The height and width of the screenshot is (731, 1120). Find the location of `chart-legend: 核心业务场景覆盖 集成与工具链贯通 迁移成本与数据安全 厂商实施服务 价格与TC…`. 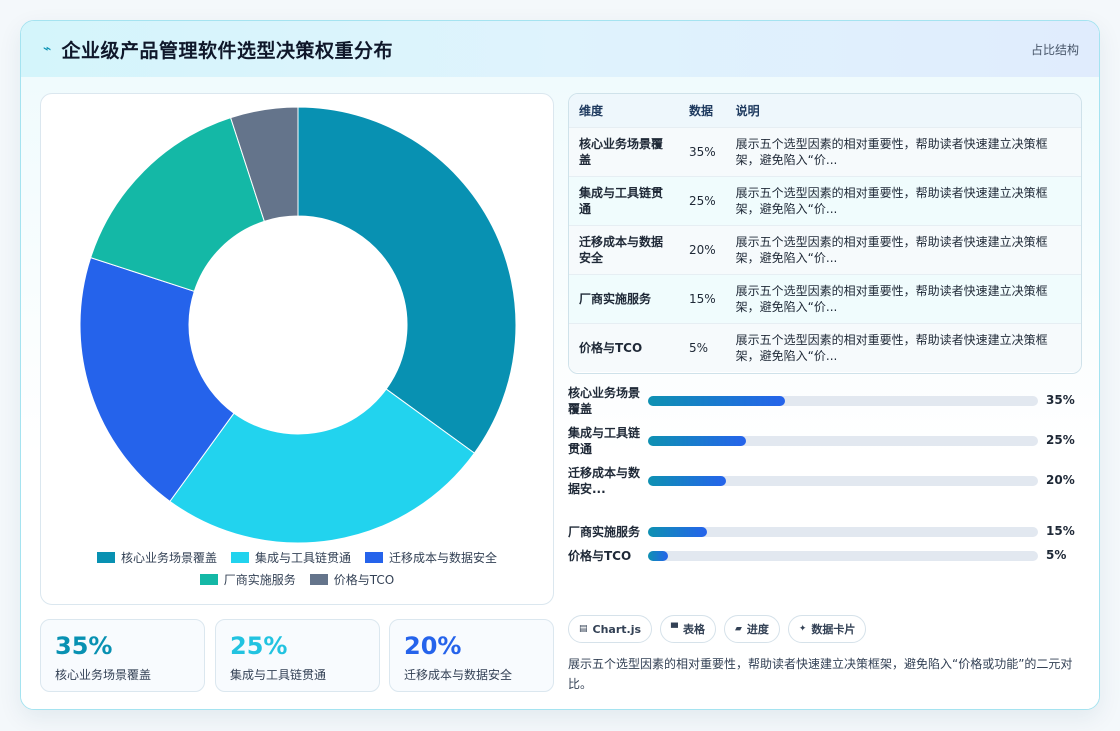

chart-legend: 核心业务场景覆盖 集成与工具链贯通 迁移成本与数据安全 厂商实施服务 价格与TC… is located at coordinates (297, 568).